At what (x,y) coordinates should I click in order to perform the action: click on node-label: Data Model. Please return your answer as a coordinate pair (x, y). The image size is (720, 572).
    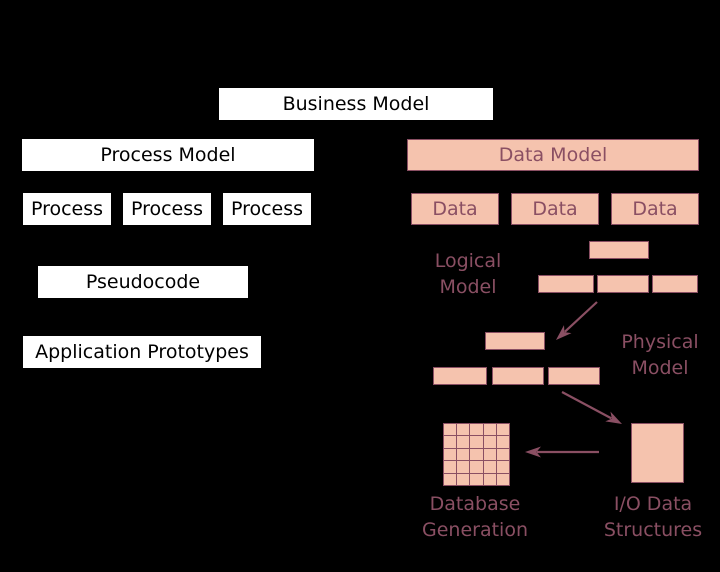
    Looking at the image, I should click on (553, 154).